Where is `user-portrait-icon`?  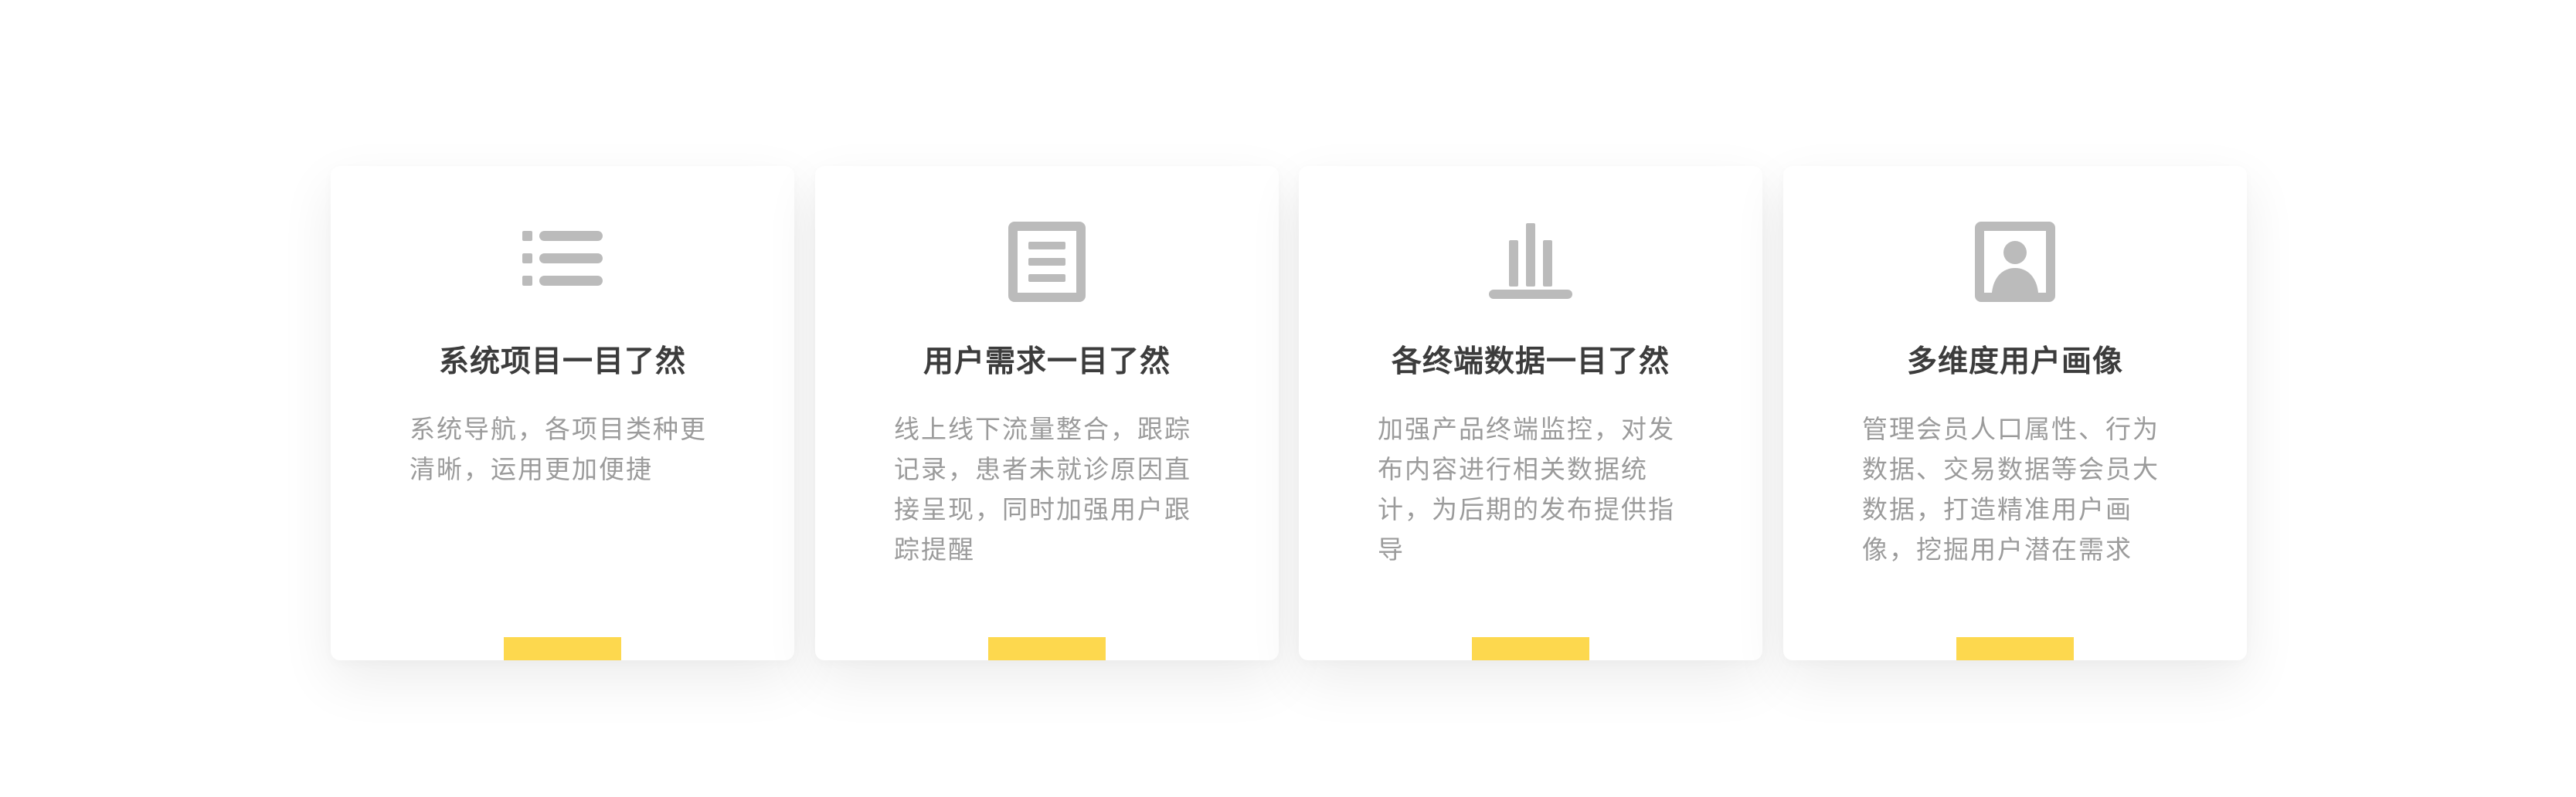
user-portrait-icon is located at coordinates (2015, 259).